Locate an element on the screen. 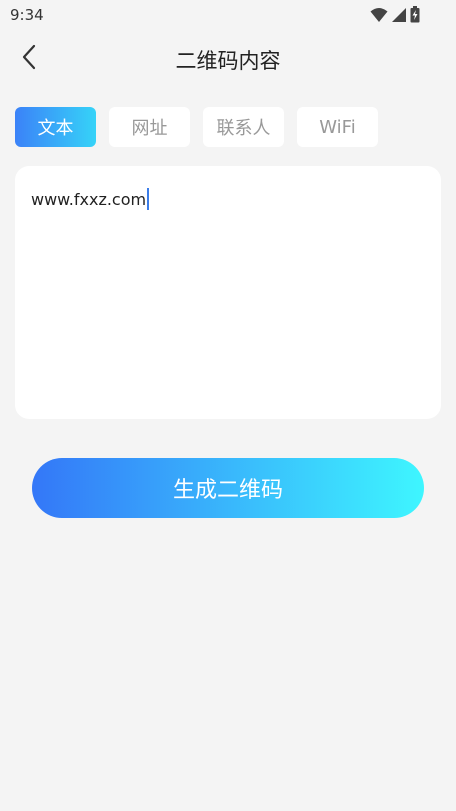  content-text-value: www.fxxz.com is located at coordinates (89, 199).